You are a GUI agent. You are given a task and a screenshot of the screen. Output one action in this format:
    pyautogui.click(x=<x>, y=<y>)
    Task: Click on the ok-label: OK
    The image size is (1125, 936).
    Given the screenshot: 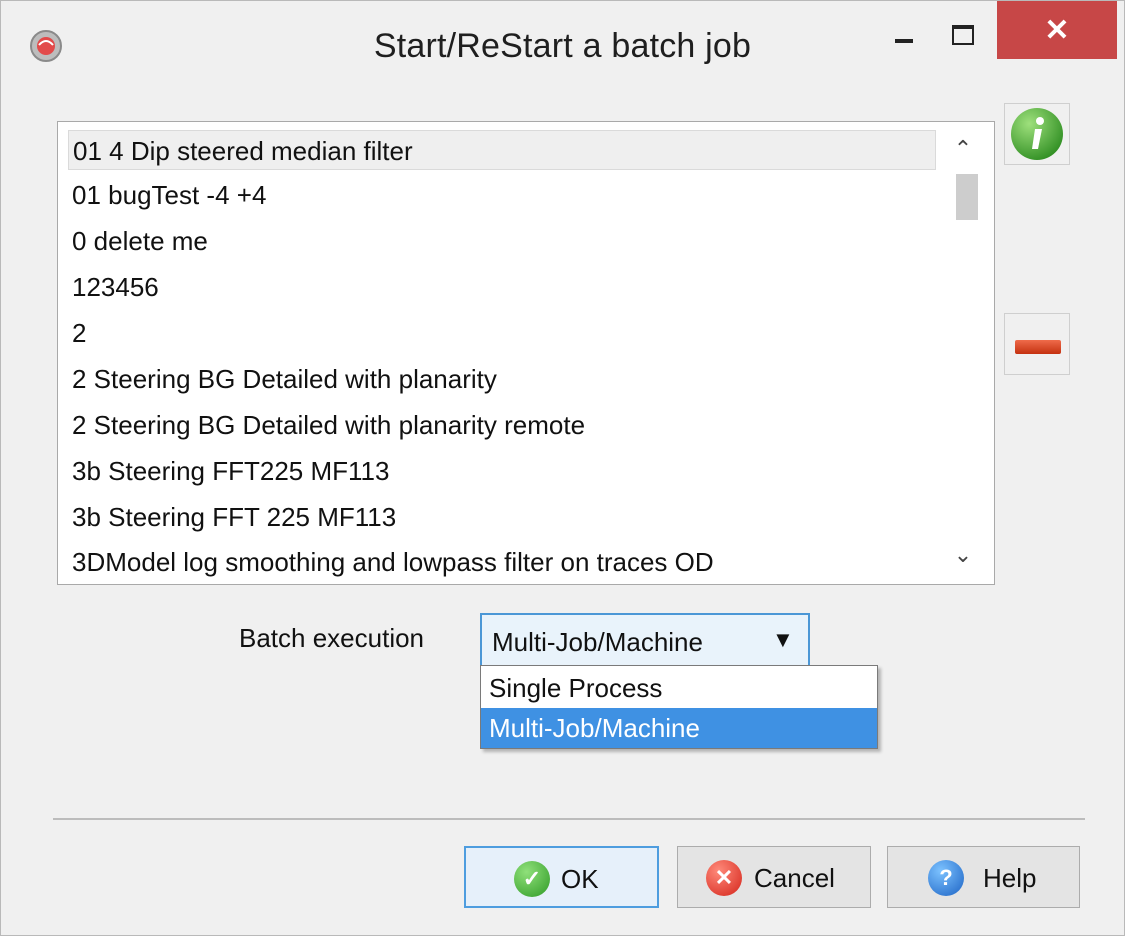 What is the action you would take?
    pyautogui.click(x=580, y=879)
    